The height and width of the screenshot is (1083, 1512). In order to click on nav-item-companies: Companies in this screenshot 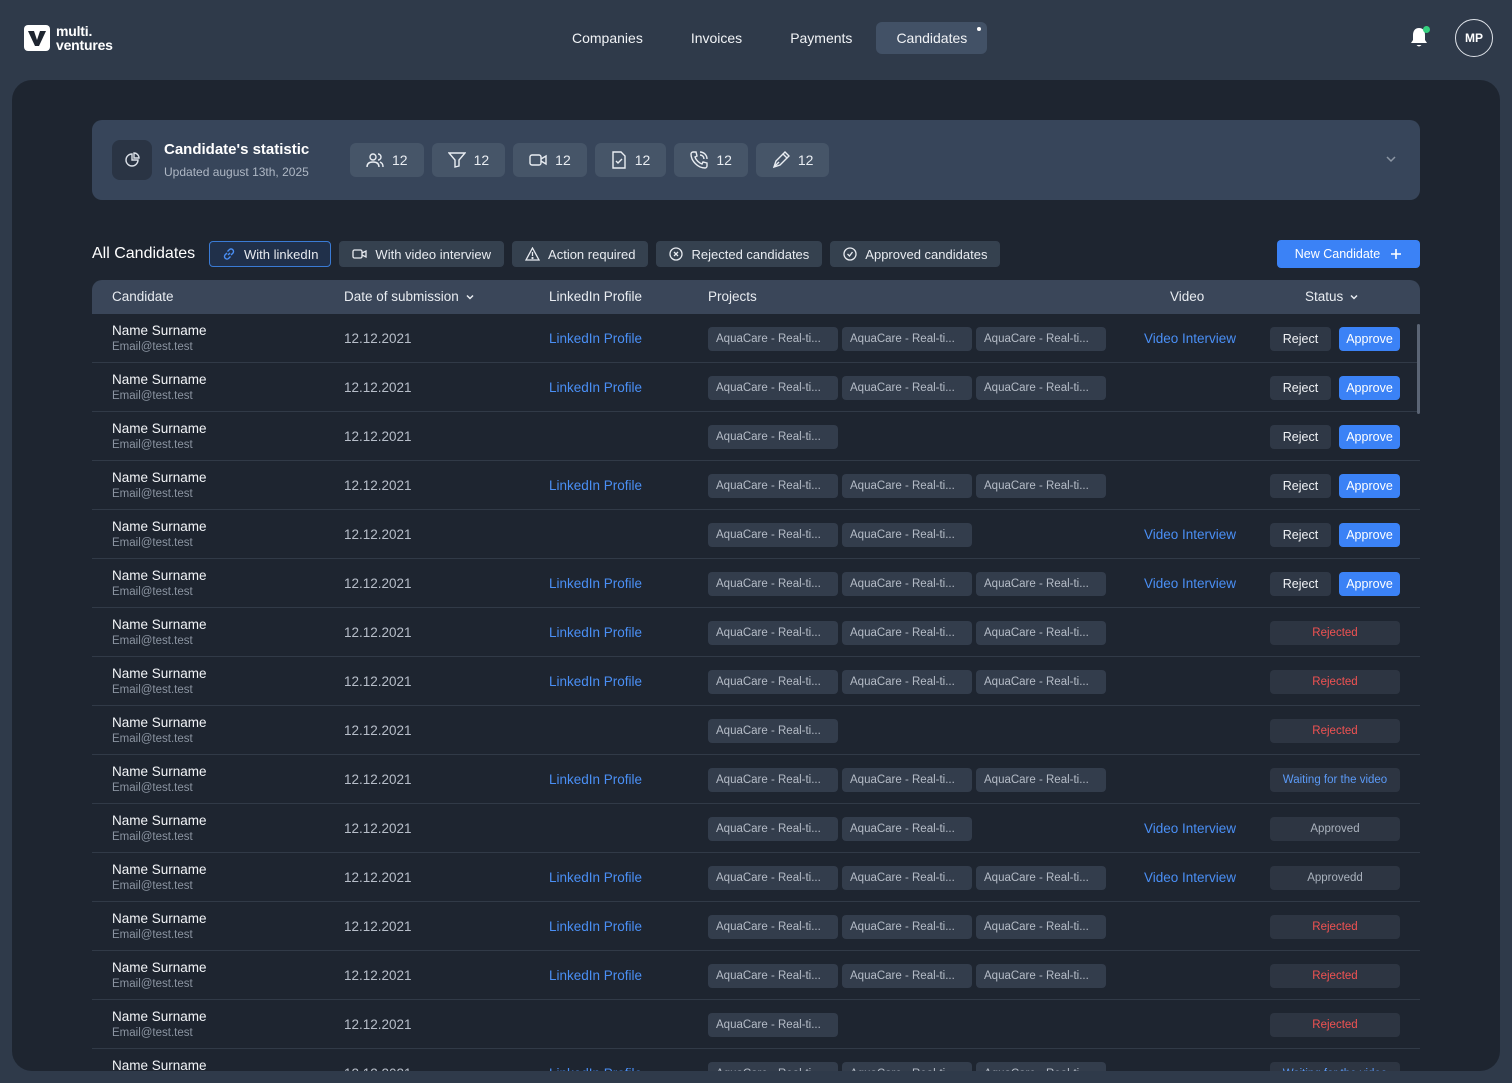, I will do `click(607, 38)`.